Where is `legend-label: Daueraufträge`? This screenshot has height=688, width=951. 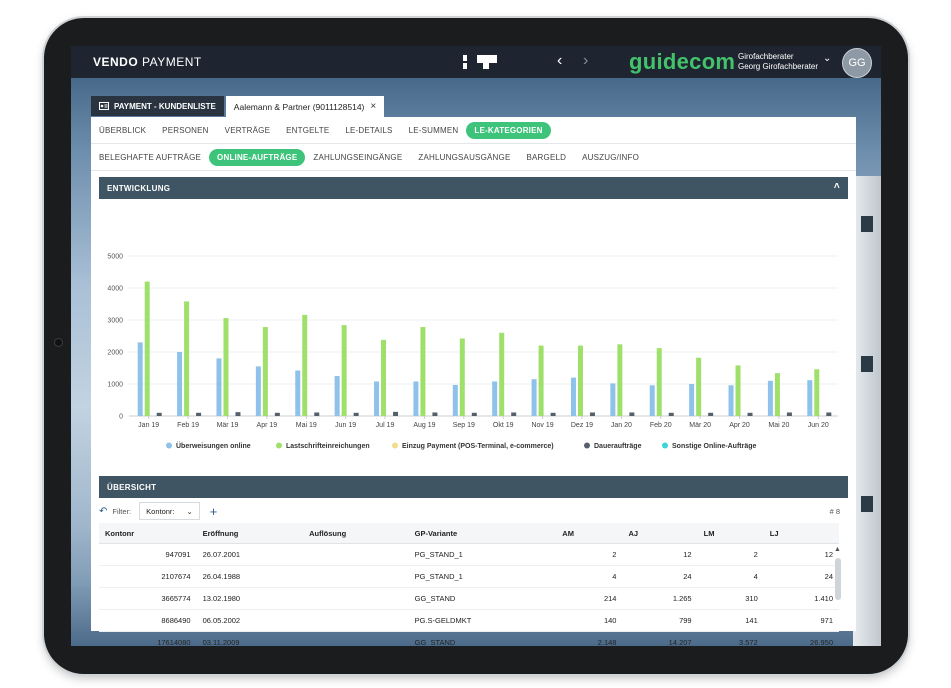
legend-label: Daueraufträge is located at coordinates (618, 446).